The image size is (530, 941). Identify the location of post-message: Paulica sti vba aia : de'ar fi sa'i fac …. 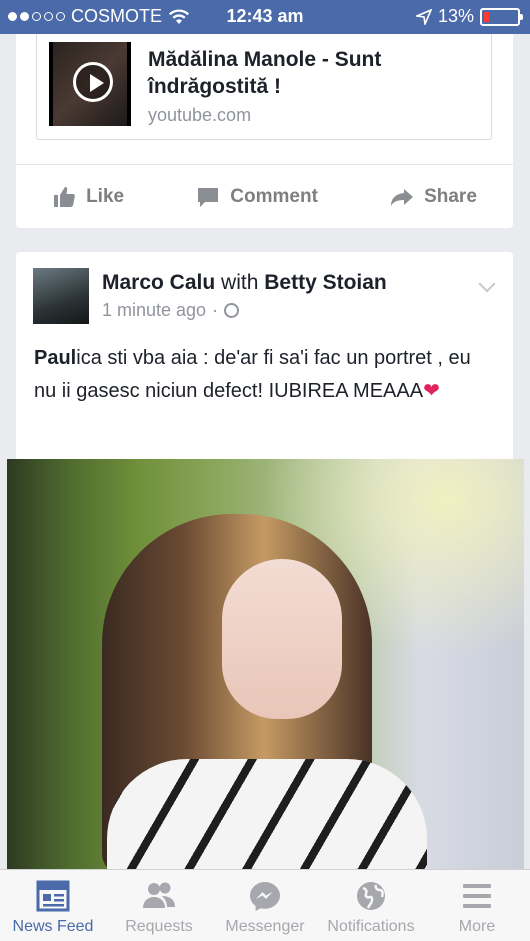
(264, 375).